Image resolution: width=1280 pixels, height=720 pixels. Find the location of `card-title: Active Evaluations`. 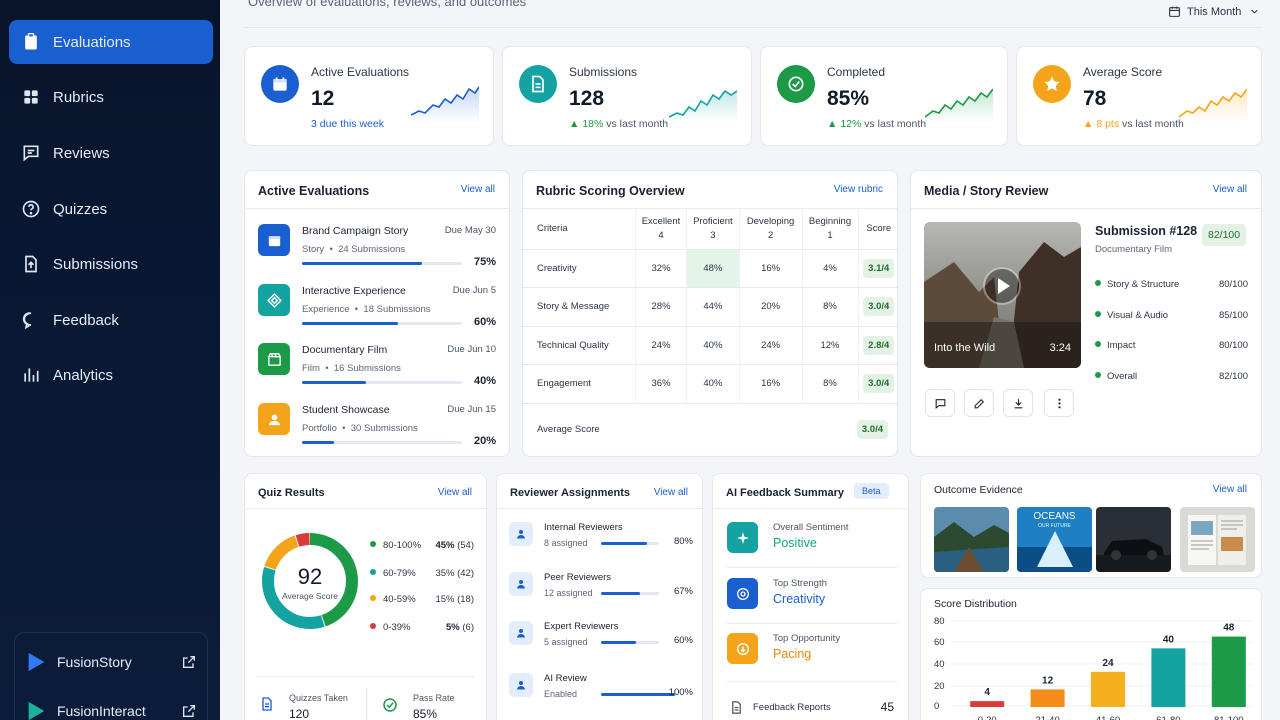

card-title: Active Evaluations is located at coordinates (314, 191).